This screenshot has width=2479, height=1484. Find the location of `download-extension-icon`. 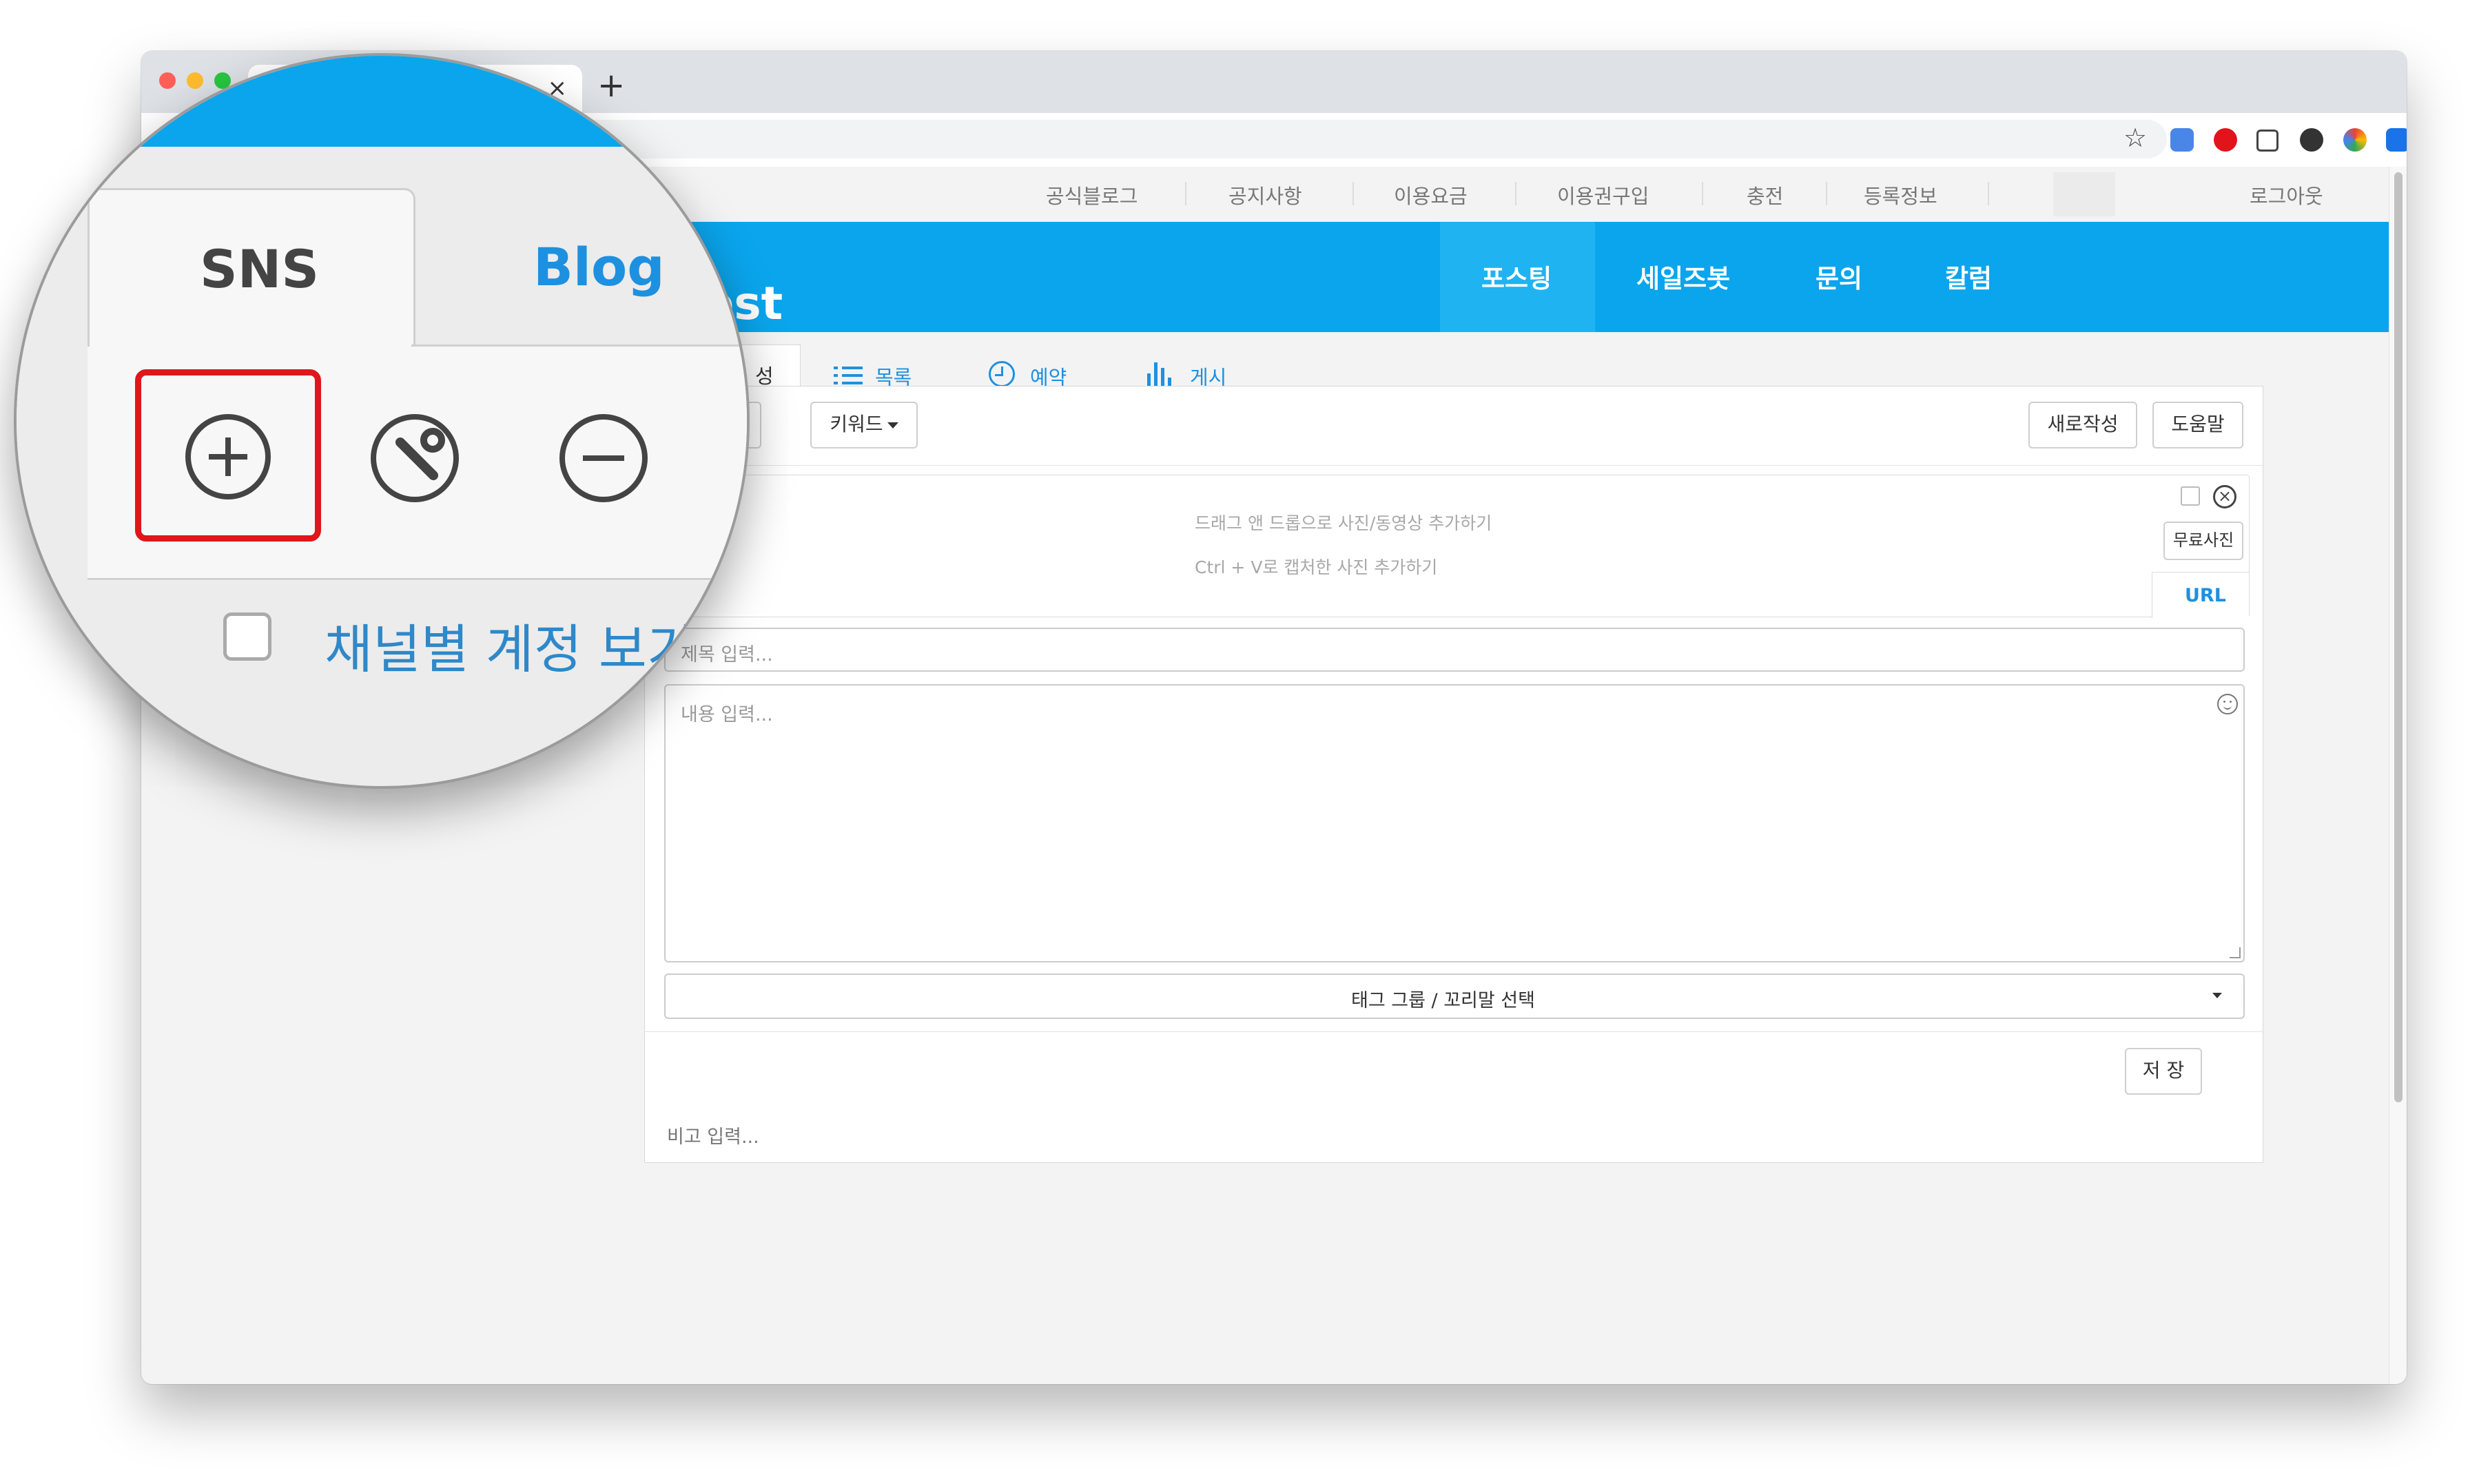

download-extension-icon is located at coordinates (2311, 140).